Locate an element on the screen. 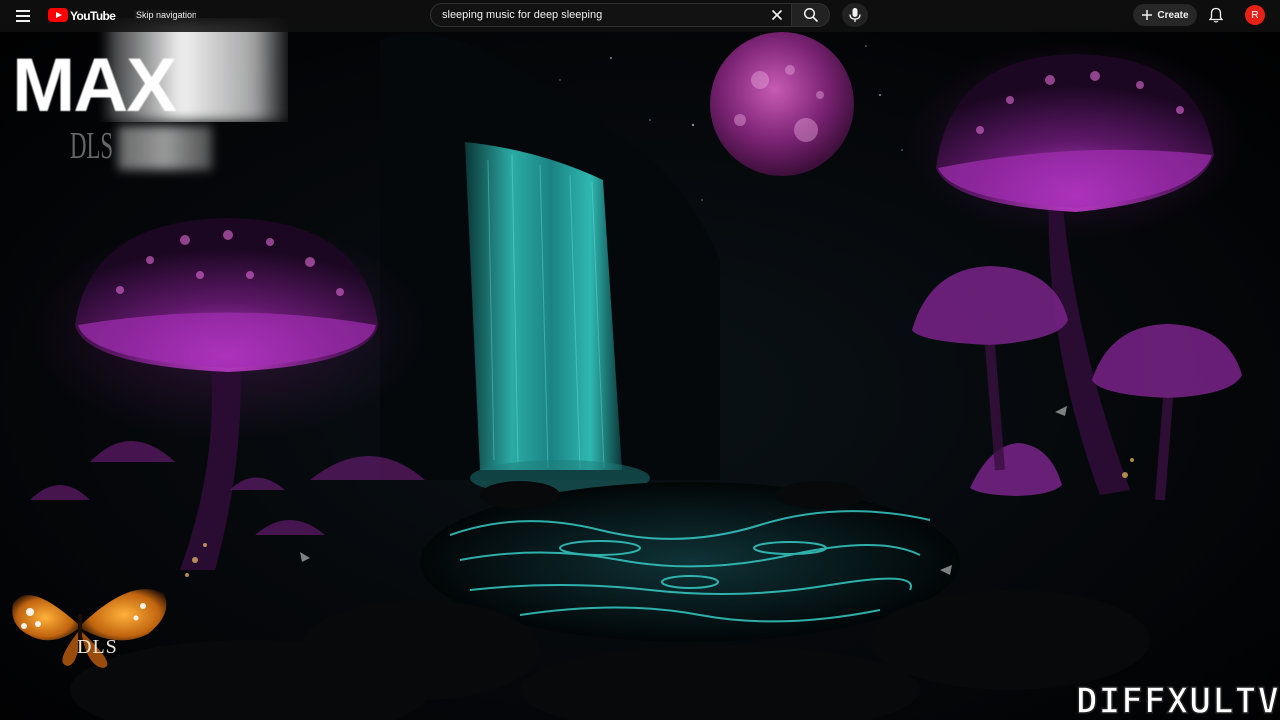 The width and height of the screenshot is (1280, 720). close-icon is located at coordinates (777, 15).